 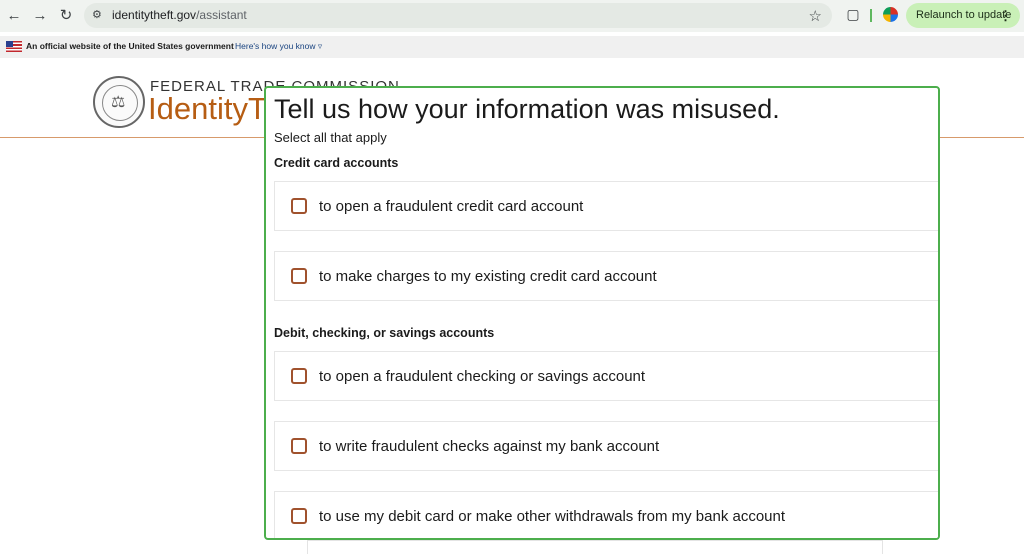 I want to click on chevron-down-icon: ▿, so click(x=320, y=46).